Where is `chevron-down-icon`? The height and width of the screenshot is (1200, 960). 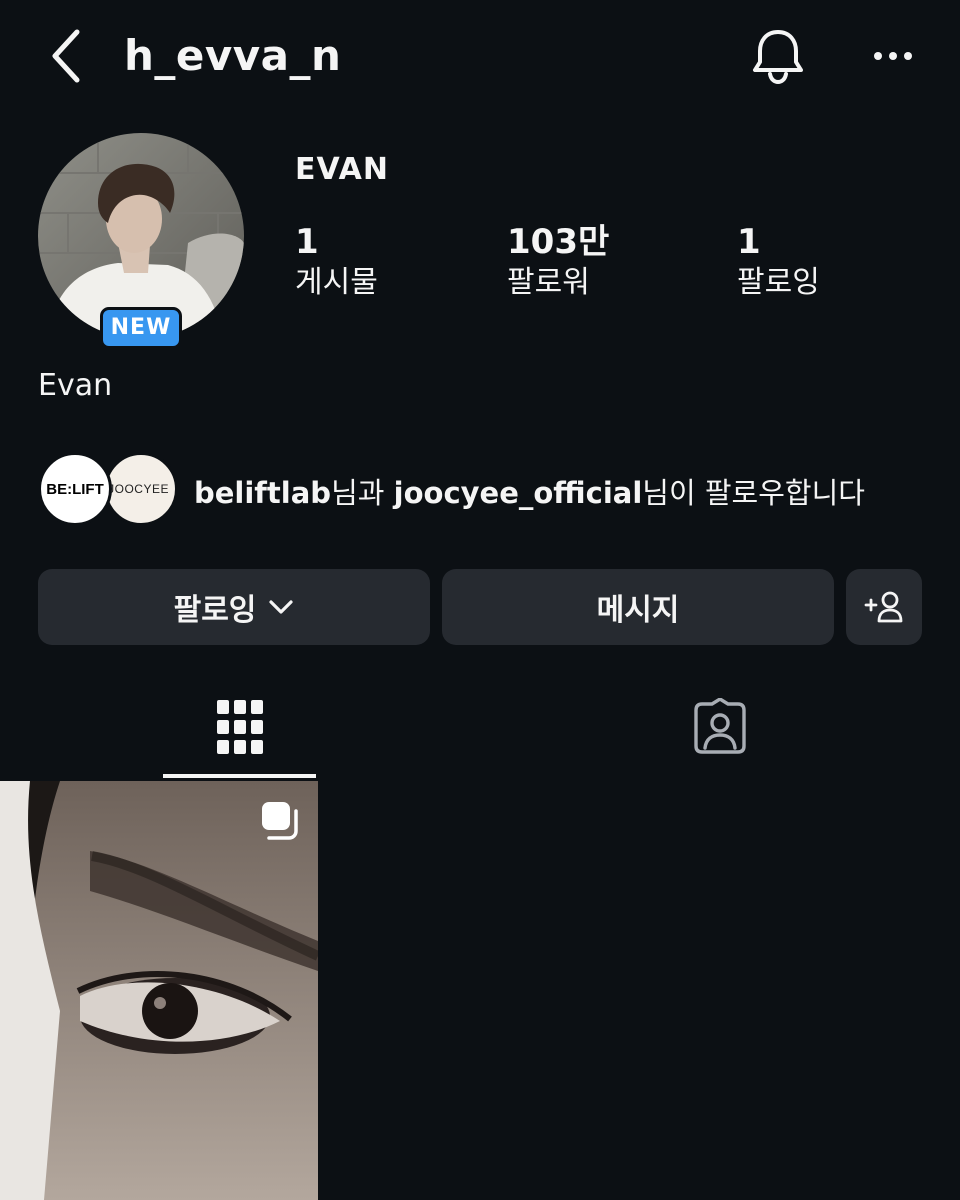 chevron-down-icon is located at coordinates (281, 607).